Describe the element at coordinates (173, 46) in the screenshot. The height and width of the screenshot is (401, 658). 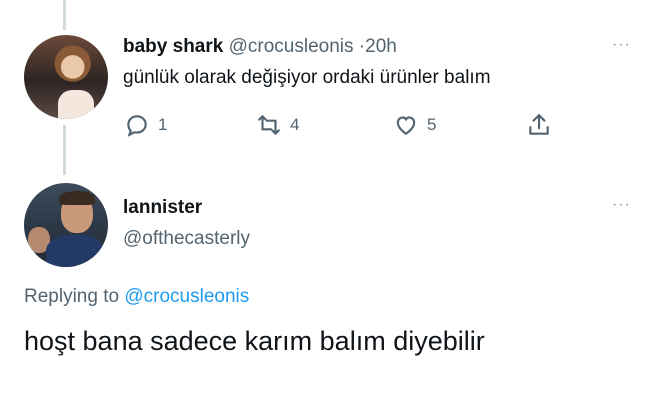
I see `display-name: baby shark` at that location.